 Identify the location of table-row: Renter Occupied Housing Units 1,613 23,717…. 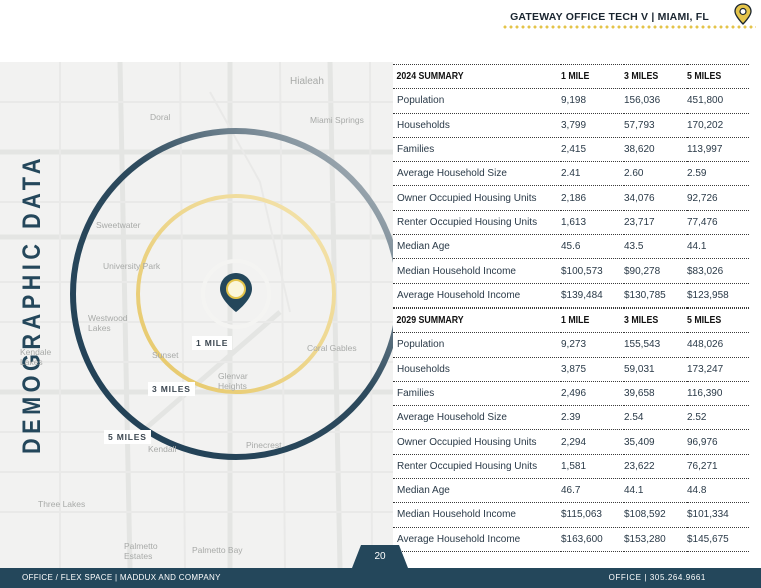
(571, 223).